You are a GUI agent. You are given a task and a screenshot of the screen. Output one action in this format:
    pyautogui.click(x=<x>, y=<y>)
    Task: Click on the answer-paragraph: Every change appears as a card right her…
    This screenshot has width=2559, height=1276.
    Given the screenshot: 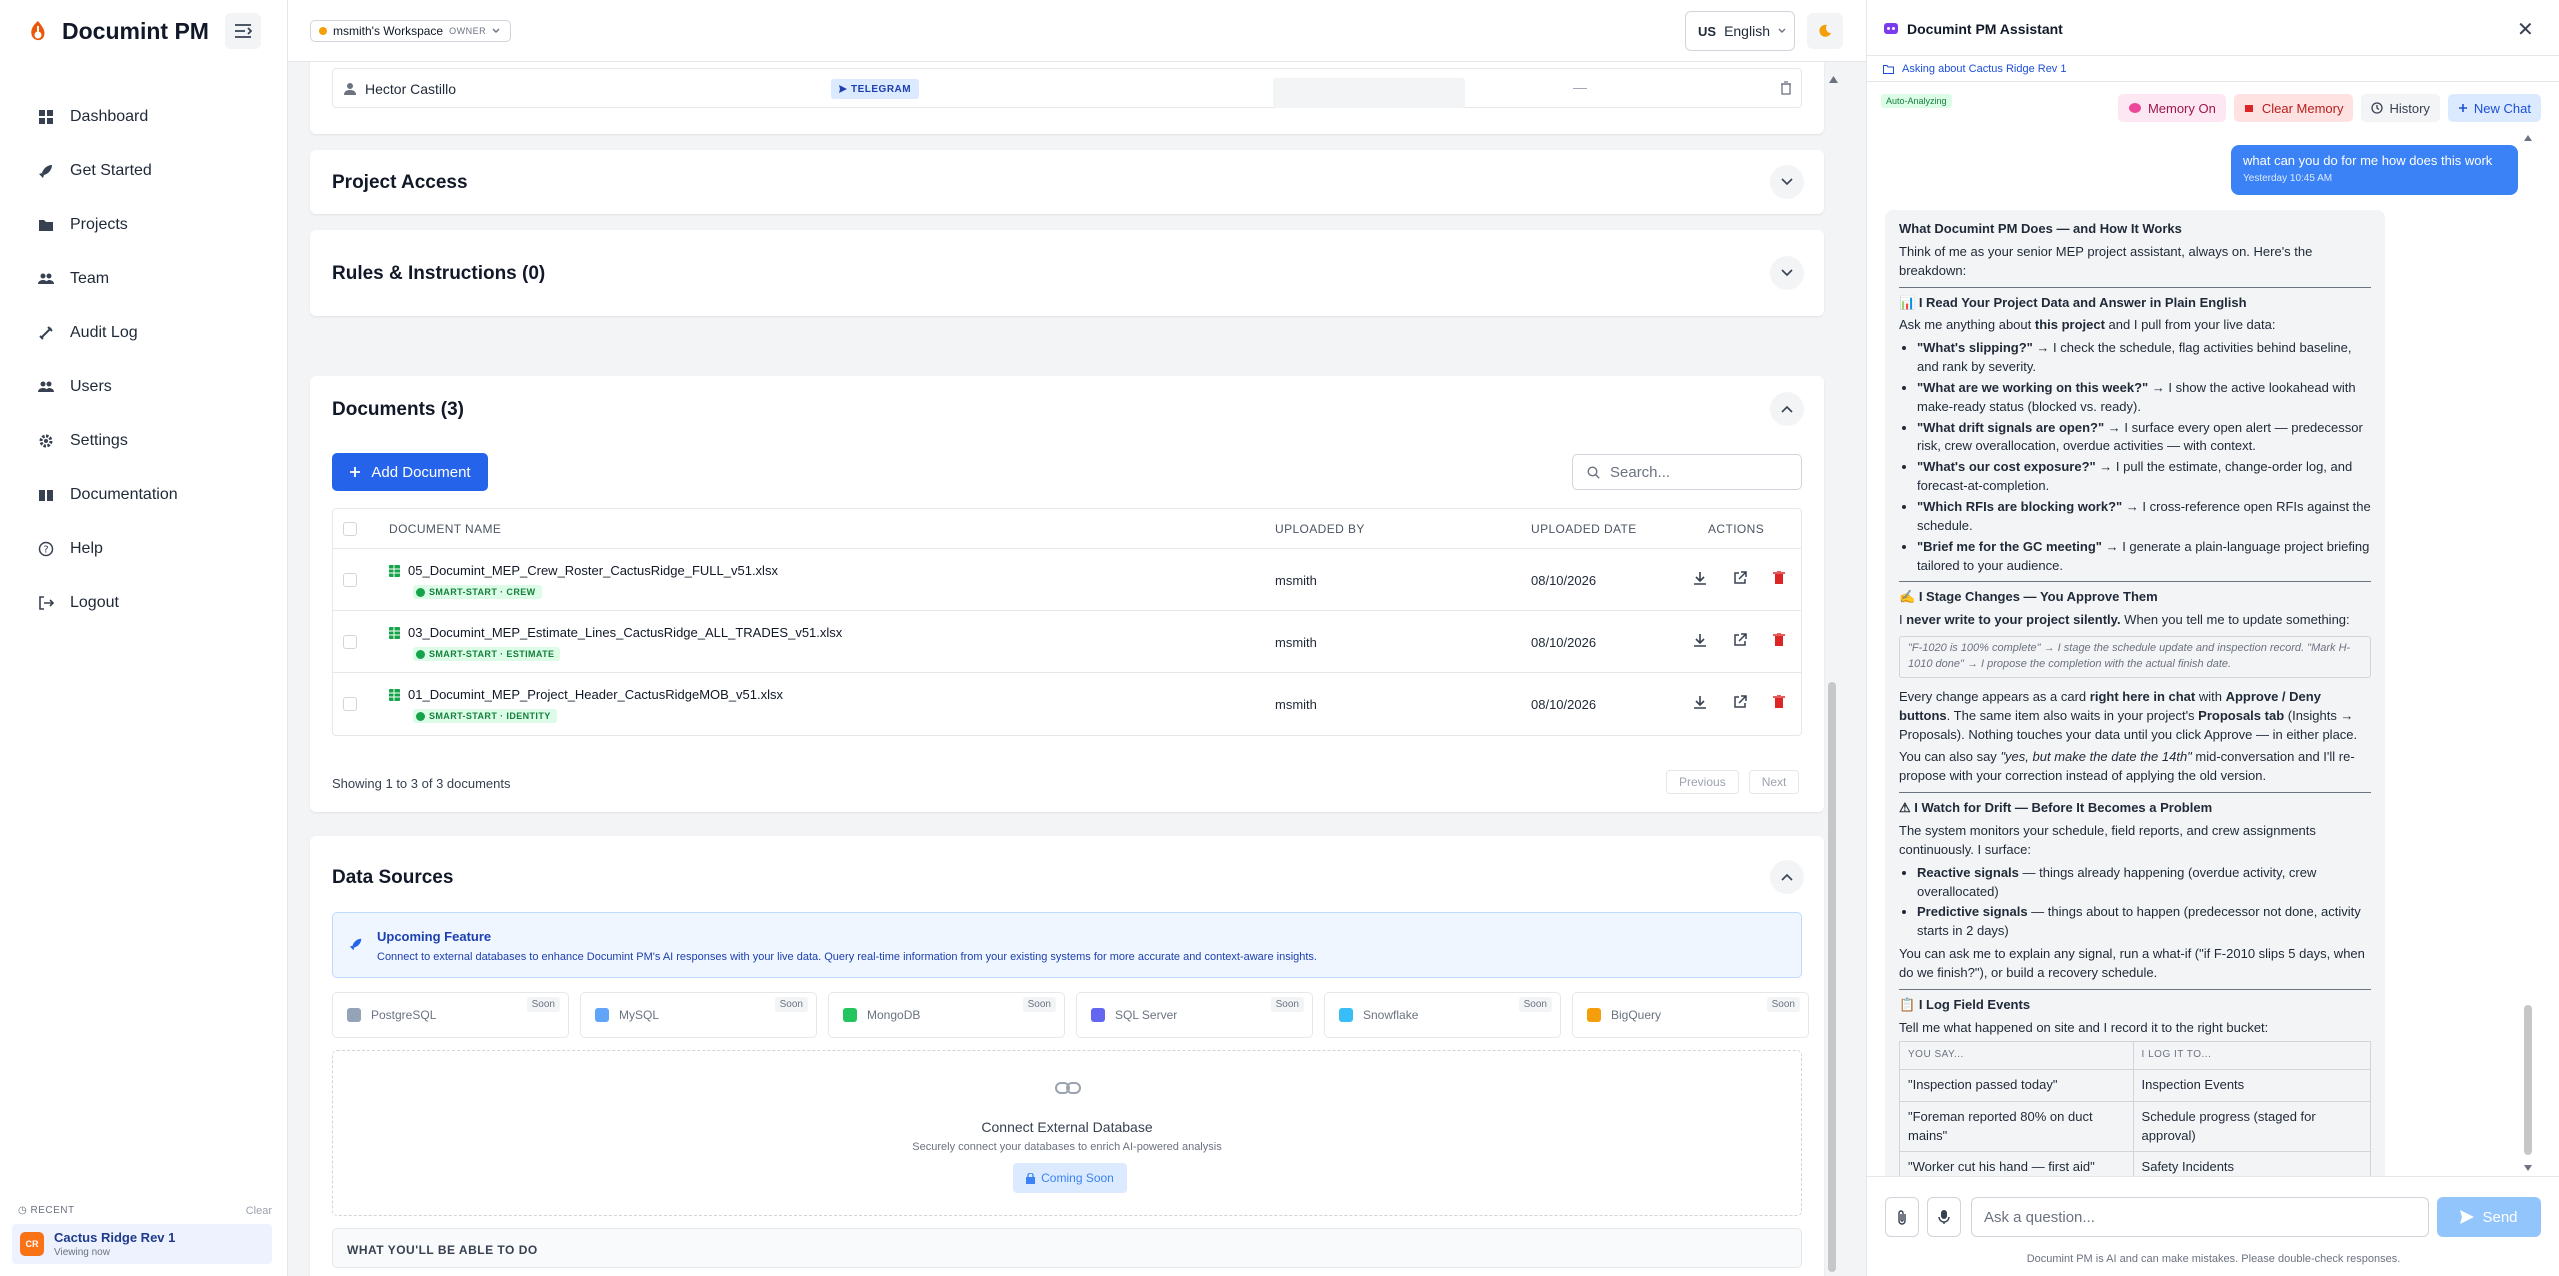 What is the action you would take?
    pyautogui.click(x=2128, y=715)
    